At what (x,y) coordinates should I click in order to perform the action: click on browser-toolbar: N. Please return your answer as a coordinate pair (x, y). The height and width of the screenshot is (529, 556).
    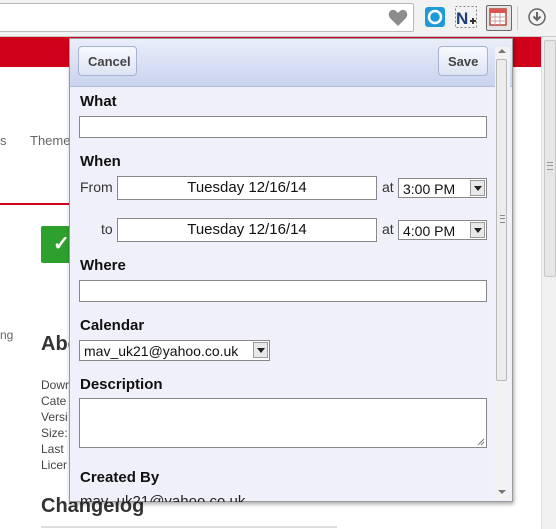
    Looking at the image, I should click on (278, 18).